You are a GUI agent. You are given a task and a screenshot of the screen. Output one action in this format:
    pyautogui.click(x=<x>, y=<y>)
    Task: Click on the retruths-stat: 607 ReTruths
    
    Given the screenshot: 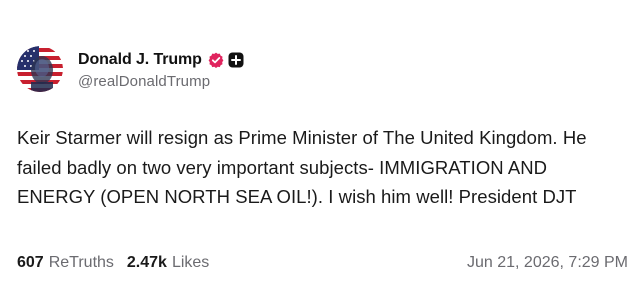 What is the action you would take?
    pyautogui.click(x=65, y=263)
    